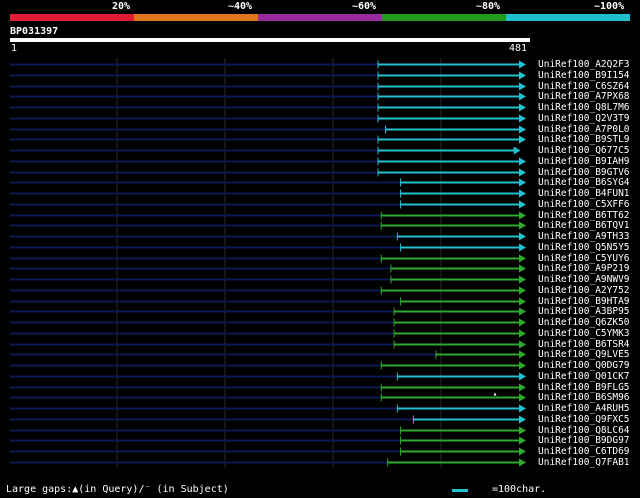 The image size is (640, 498). Describe the element at coordinates (584, 182) in the screenshot. I see `hit-label: UniRef100_B6SYG4` at that location.